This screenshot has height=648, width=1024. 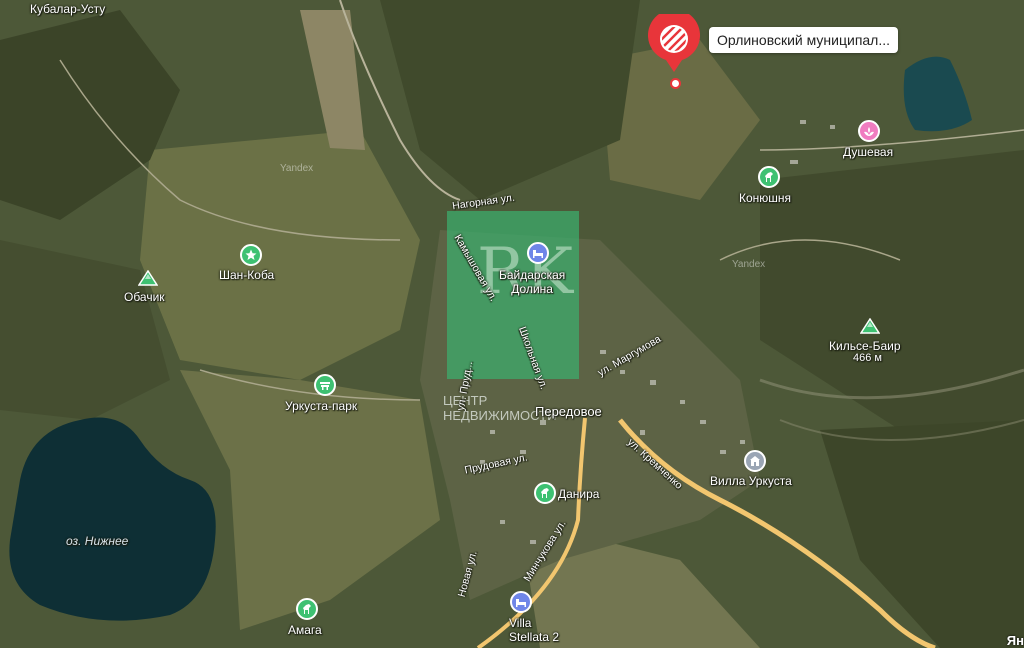 What do you see at coordinates (868, 152) in the screenshot?
I see `place-label-dushevaya: Душевая` at bounding box center [868, 152].